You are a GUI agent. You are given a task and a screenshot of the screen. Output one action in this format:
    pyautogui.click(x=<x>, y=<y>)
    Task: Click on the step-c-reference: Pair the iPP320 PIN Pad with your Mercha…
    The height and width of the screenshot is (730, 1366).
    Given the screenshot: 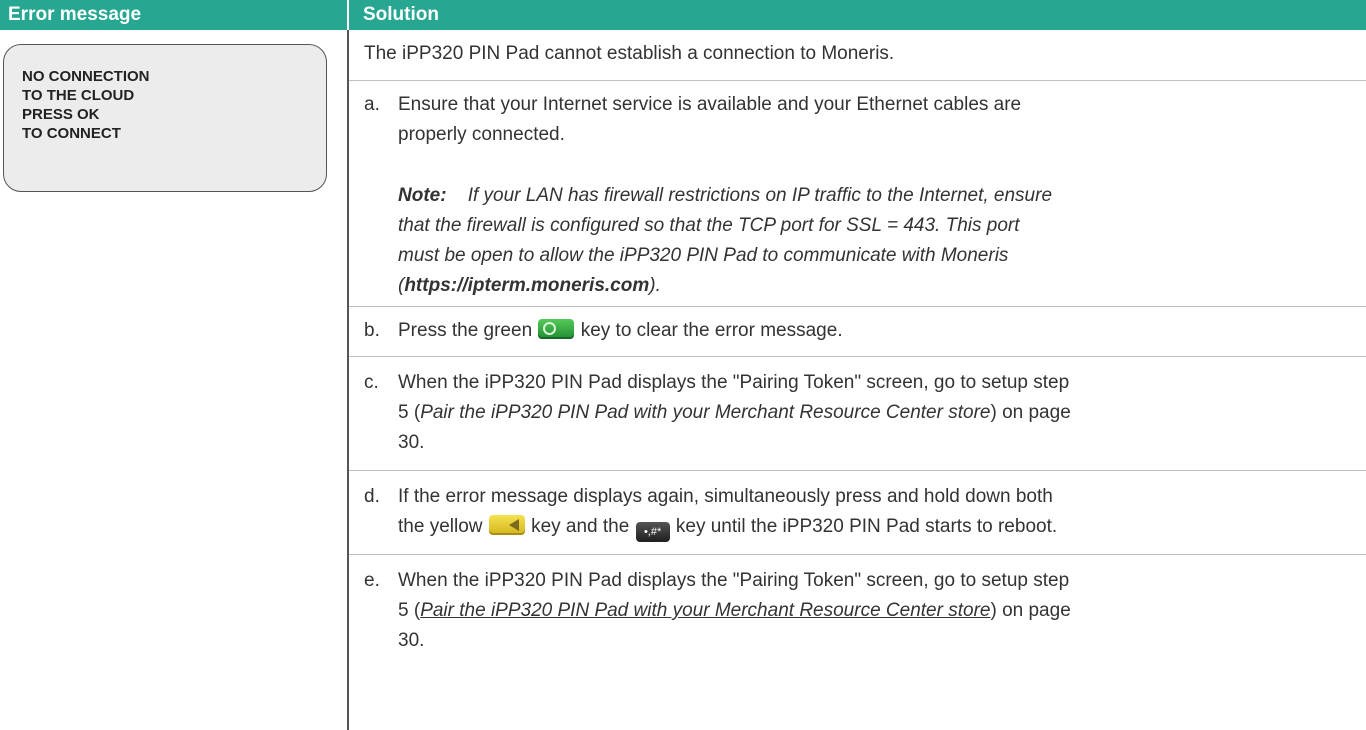 What is the action you would take?
    pyautogui.click(x=705, y=412)
    